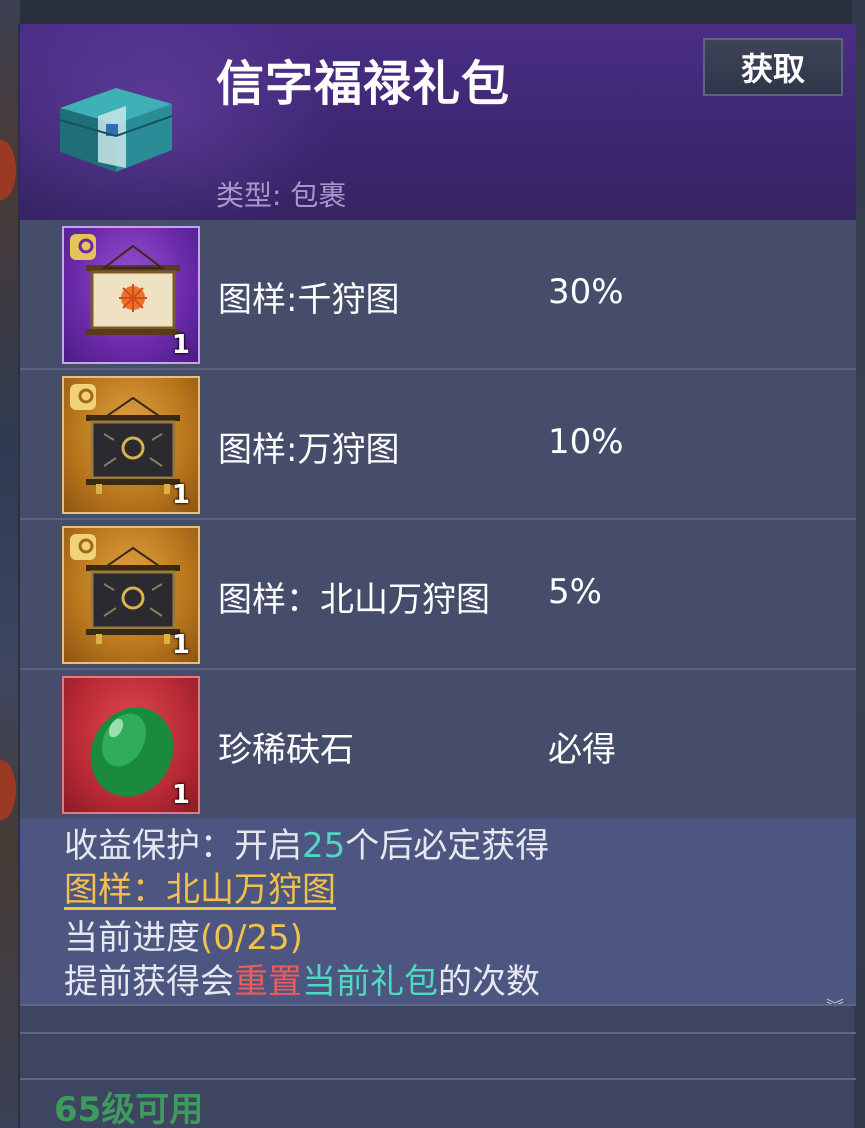  What do you see at coordinates (200, 886) in the screenshot?
I see `guaranteed-item-link: 图样：北山万狩图` at bounding box center [200, 886].